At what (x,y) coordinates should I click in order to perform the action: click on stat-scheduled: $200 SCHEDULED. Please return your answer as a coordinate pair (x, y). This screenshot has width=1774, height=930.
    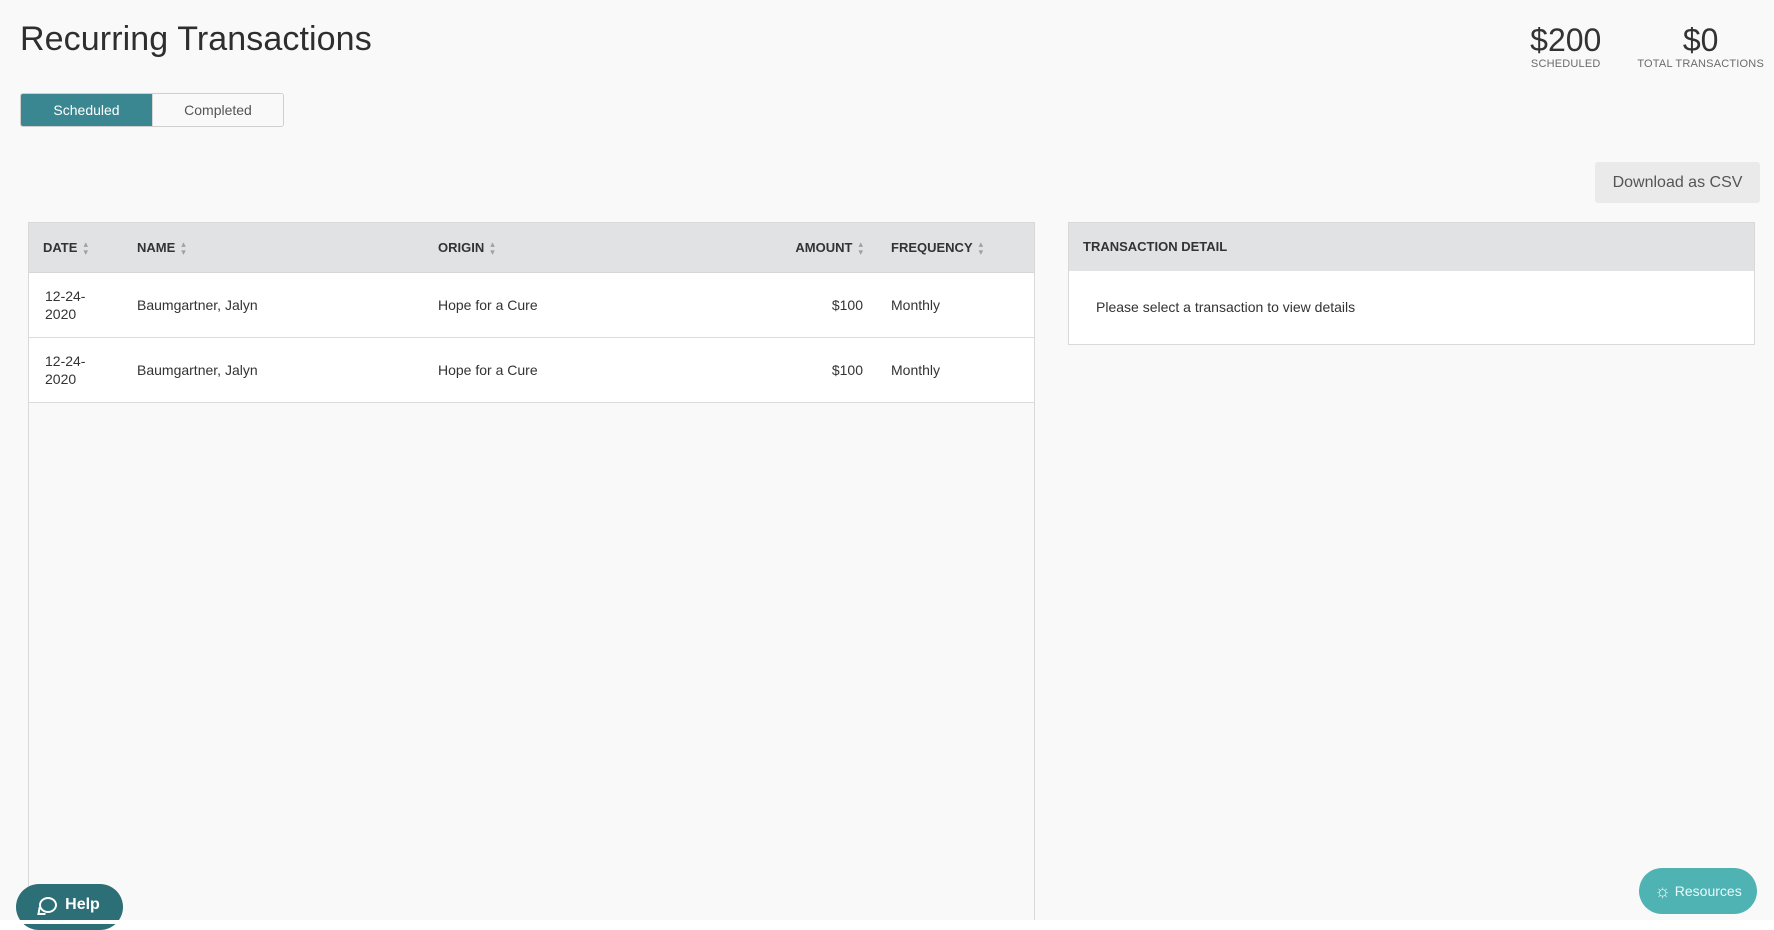
    Looking at the image, I should click on (1565, 44).